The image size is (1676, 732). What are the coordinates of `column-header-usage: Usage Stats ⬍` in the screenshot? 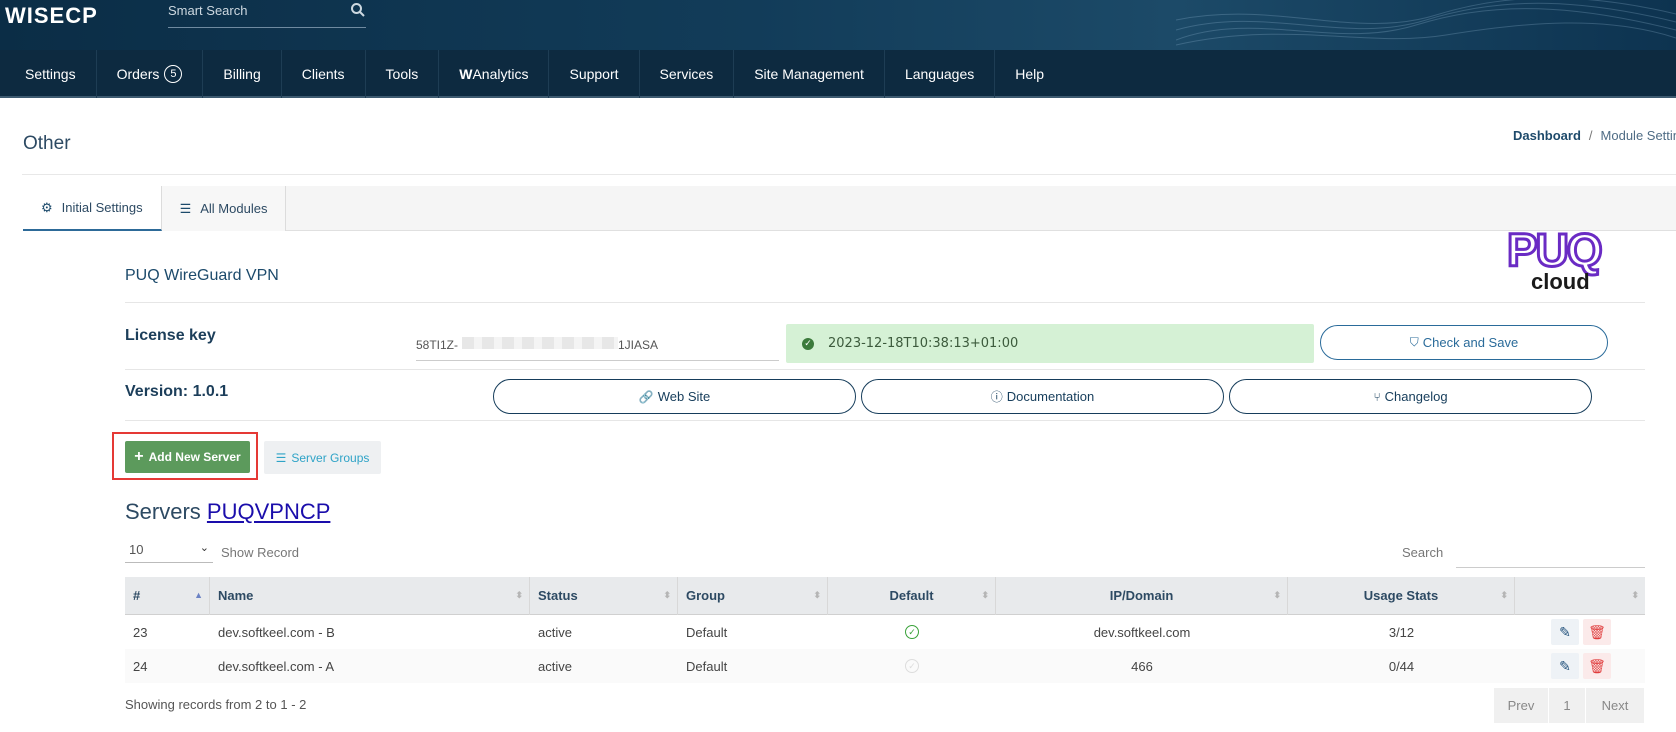 It's located at (1401, 595).